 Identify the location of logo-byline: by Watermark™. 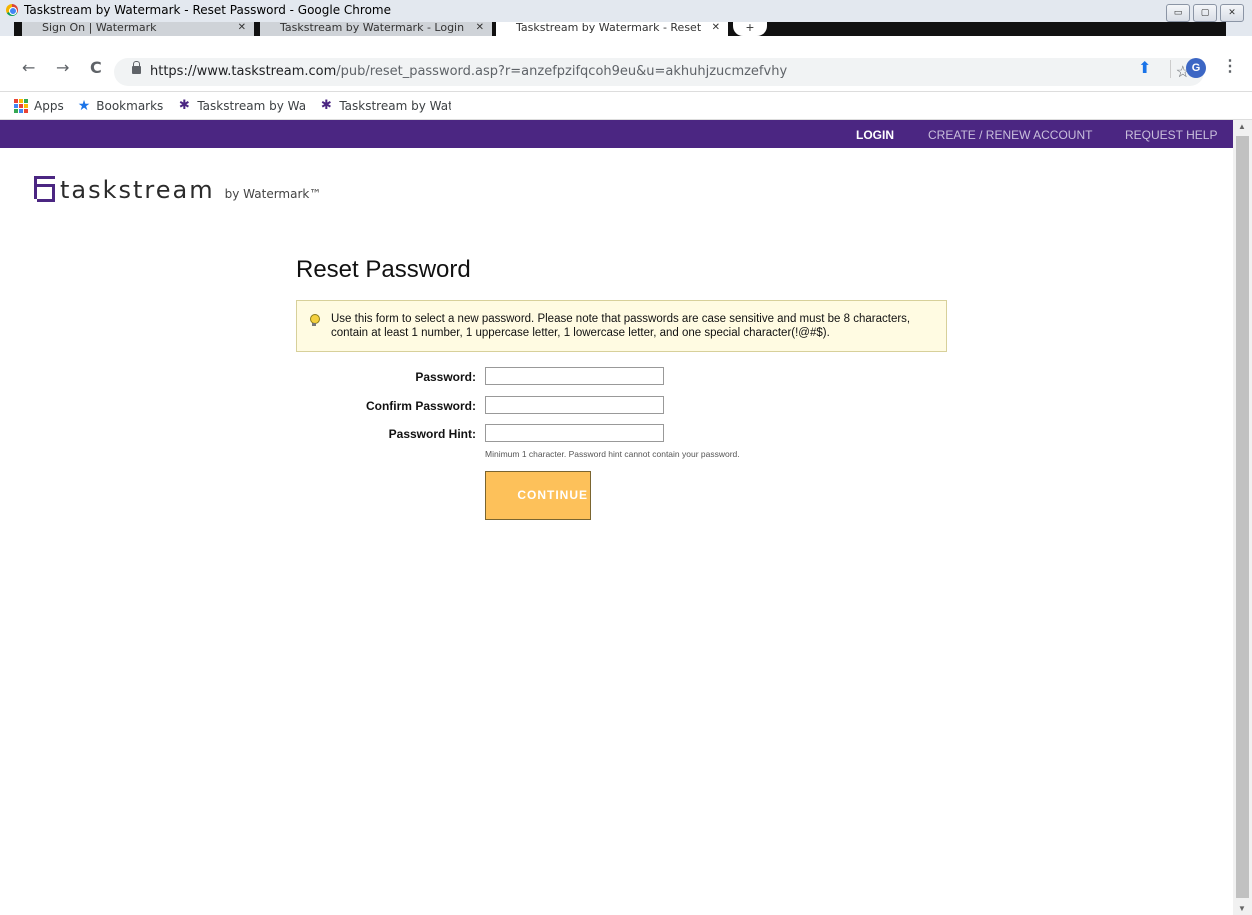
(273, 194).